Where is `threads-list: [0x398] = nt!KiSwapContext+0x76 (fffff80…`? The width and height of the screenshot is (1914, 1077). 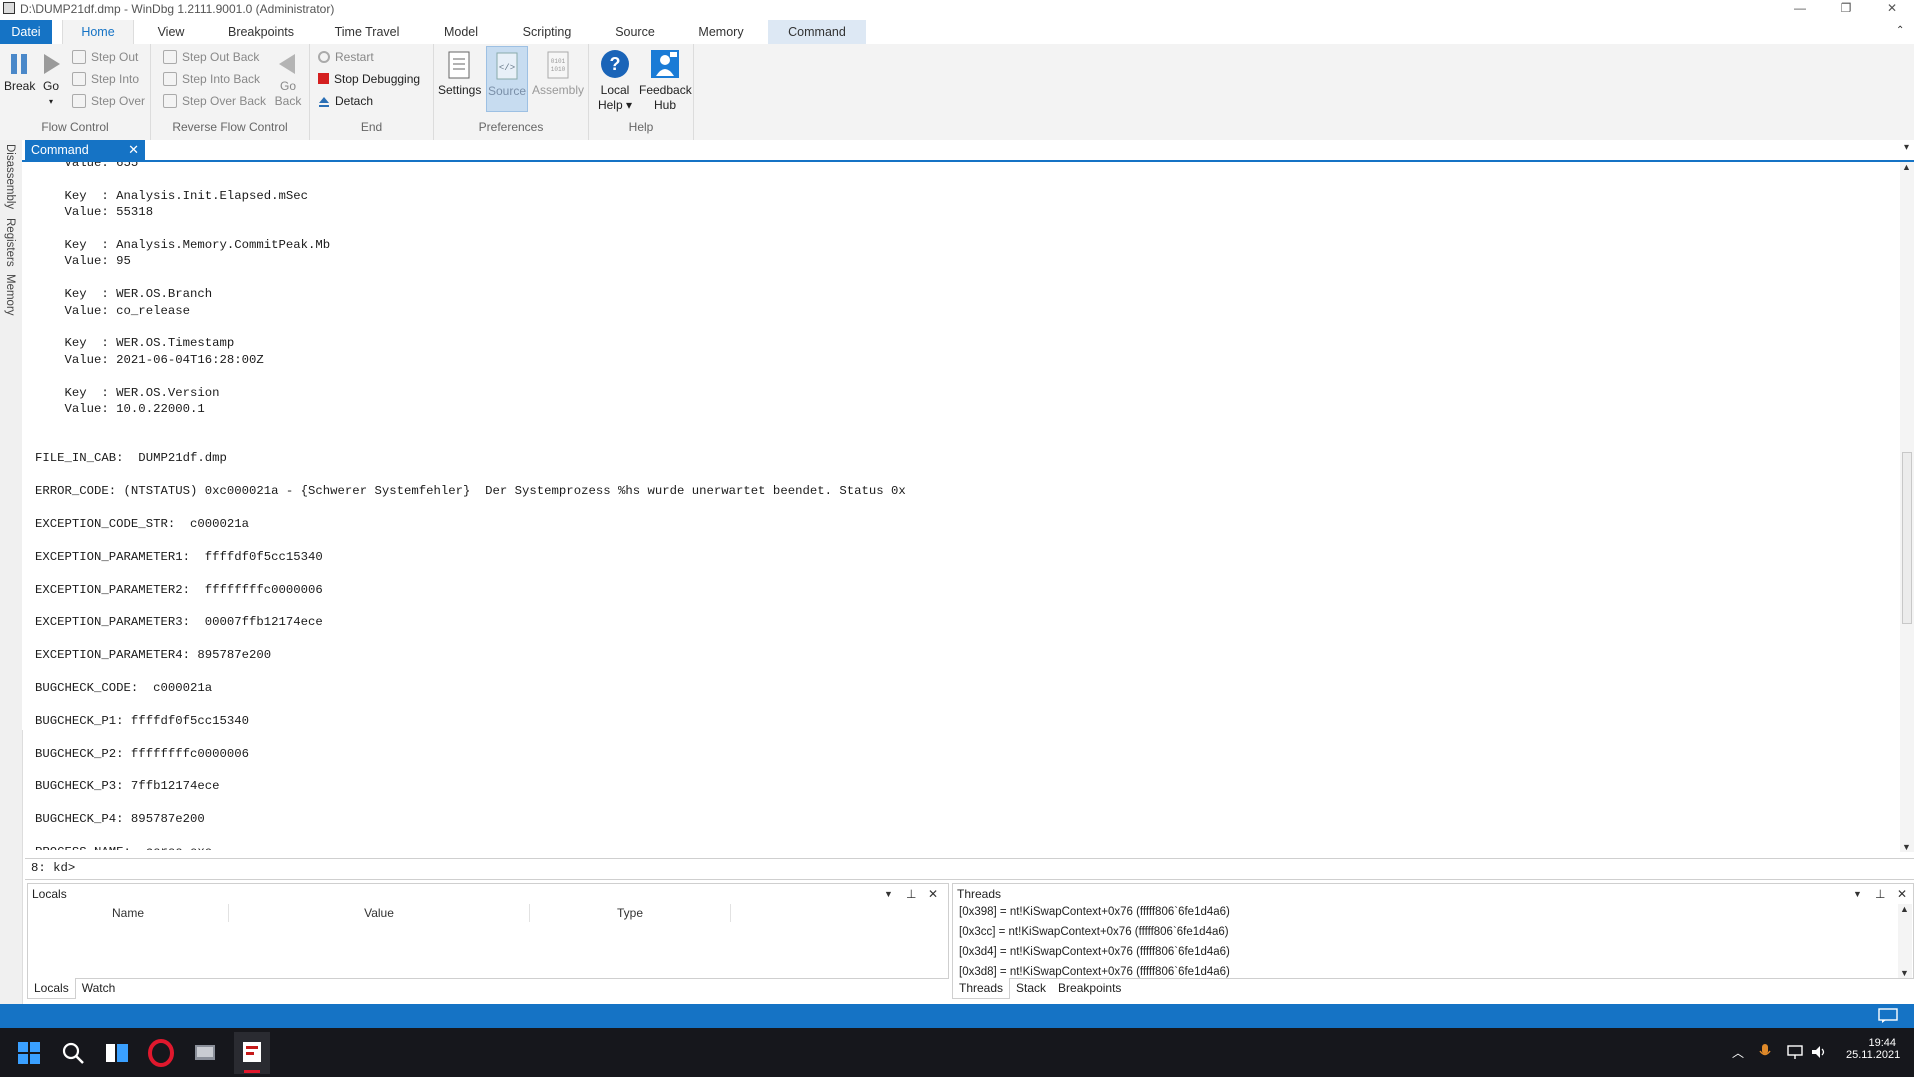
threads-list: [0x398] = nt!KiSwapContext+0x76 (fffff80… is located at coordinates (1425, 941).